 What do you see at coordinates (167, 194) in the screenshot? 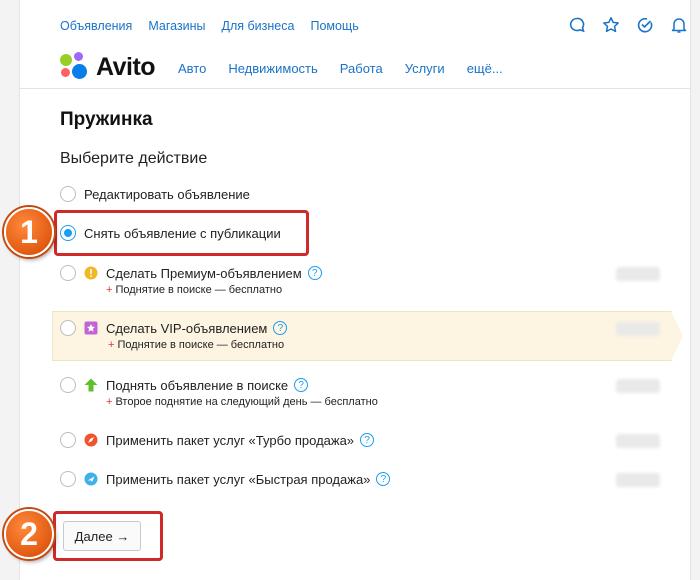
I see `option-edit-label: Редактировать объявление` at bounding box center [167, 194].